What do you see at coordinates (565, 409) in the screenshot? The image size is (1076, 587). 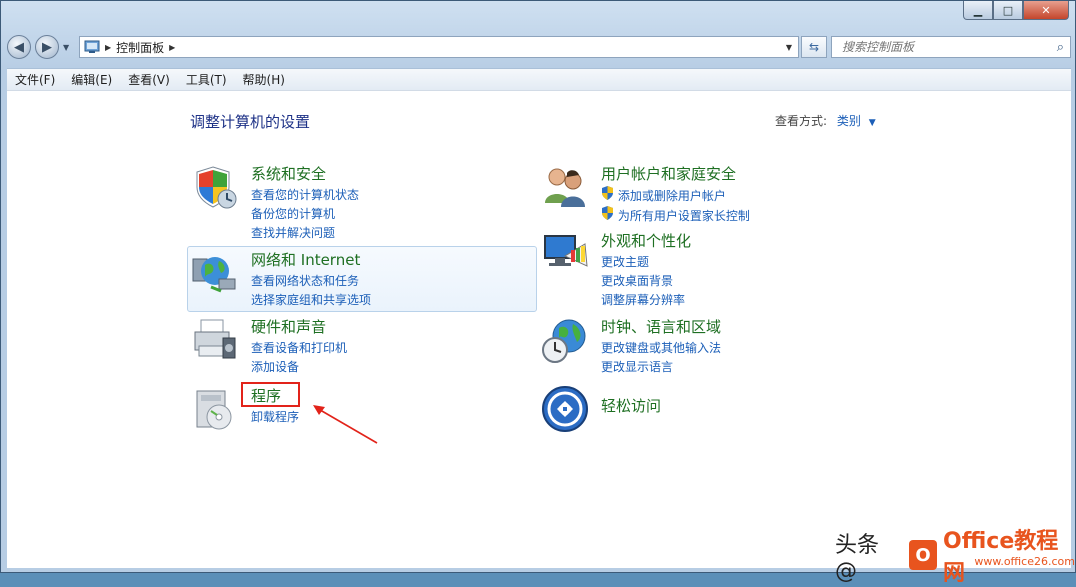 I see `ease-of-access-icon` at bounding box center [565, 409].